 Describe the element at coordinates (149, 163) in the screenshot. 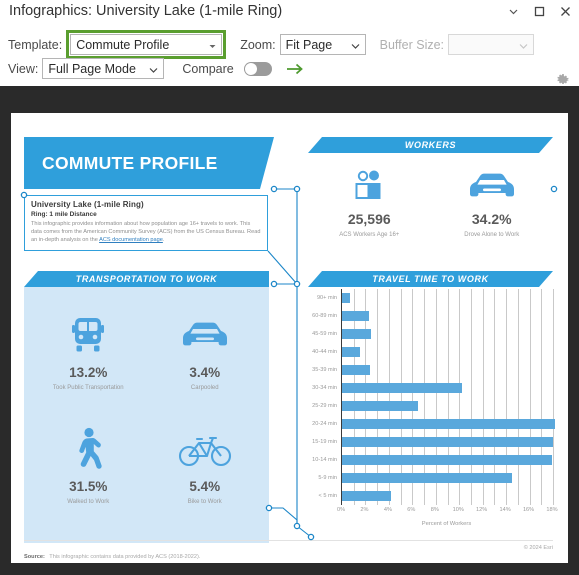

I see `infographic-title-banner: COMMUTE PROFILE` at that location.